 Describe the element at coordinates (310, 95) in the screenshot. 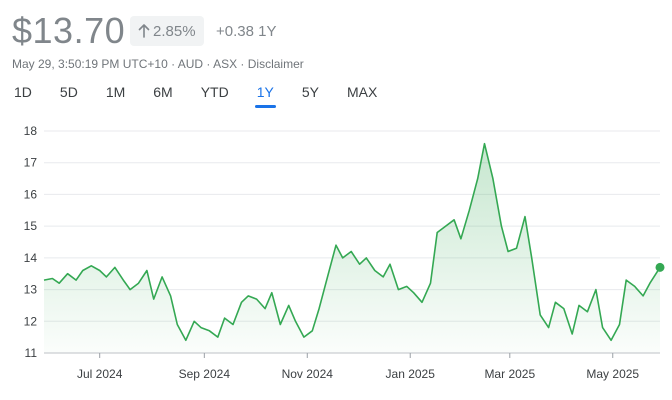

I see `range-tab-5y: 5Y` at that location.